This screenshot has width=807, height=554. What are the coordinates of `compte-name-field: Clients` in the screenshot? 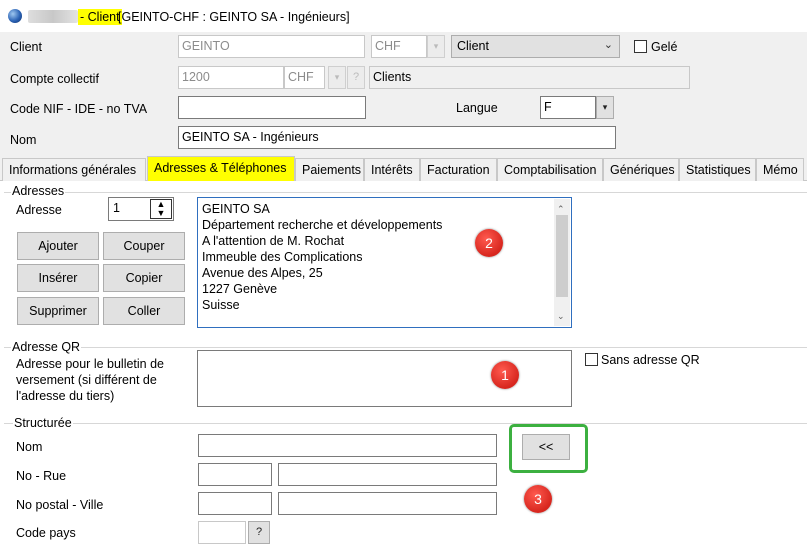 It's located at (529, 77).